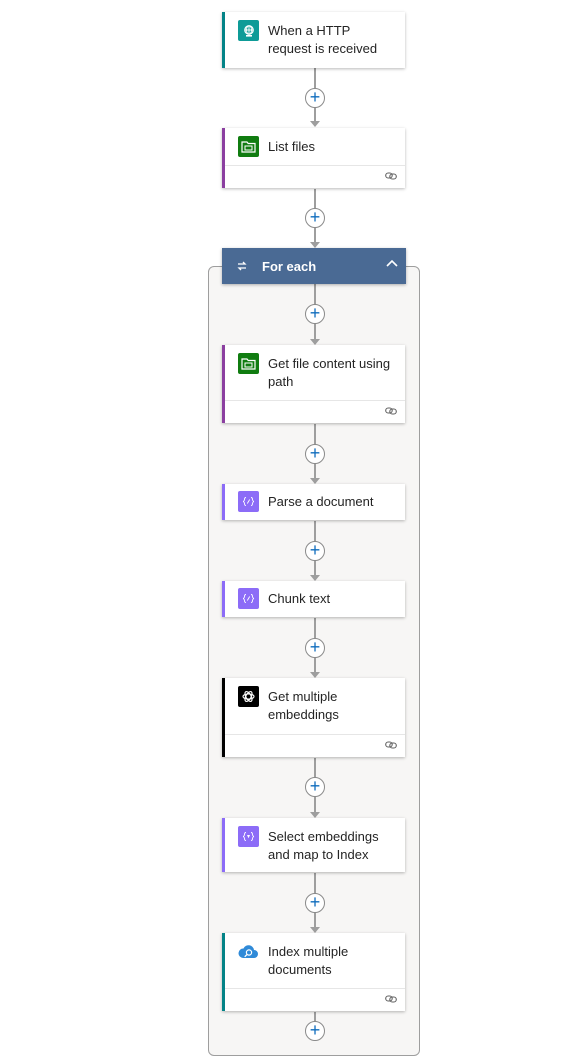 The height and width of the screenshot is (1064, 586). I want to click on select-embeddings-card: Select embeddings and map to Index, so click(313, 845).